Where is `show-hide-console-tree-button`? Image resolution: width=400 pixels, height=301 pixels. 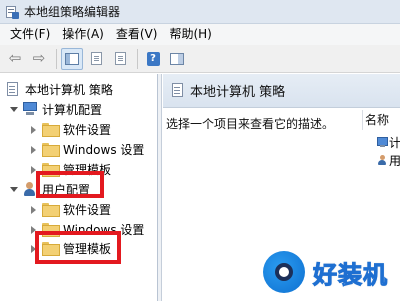
show-hide-console-tree-button is located at coordinates (72, 58).